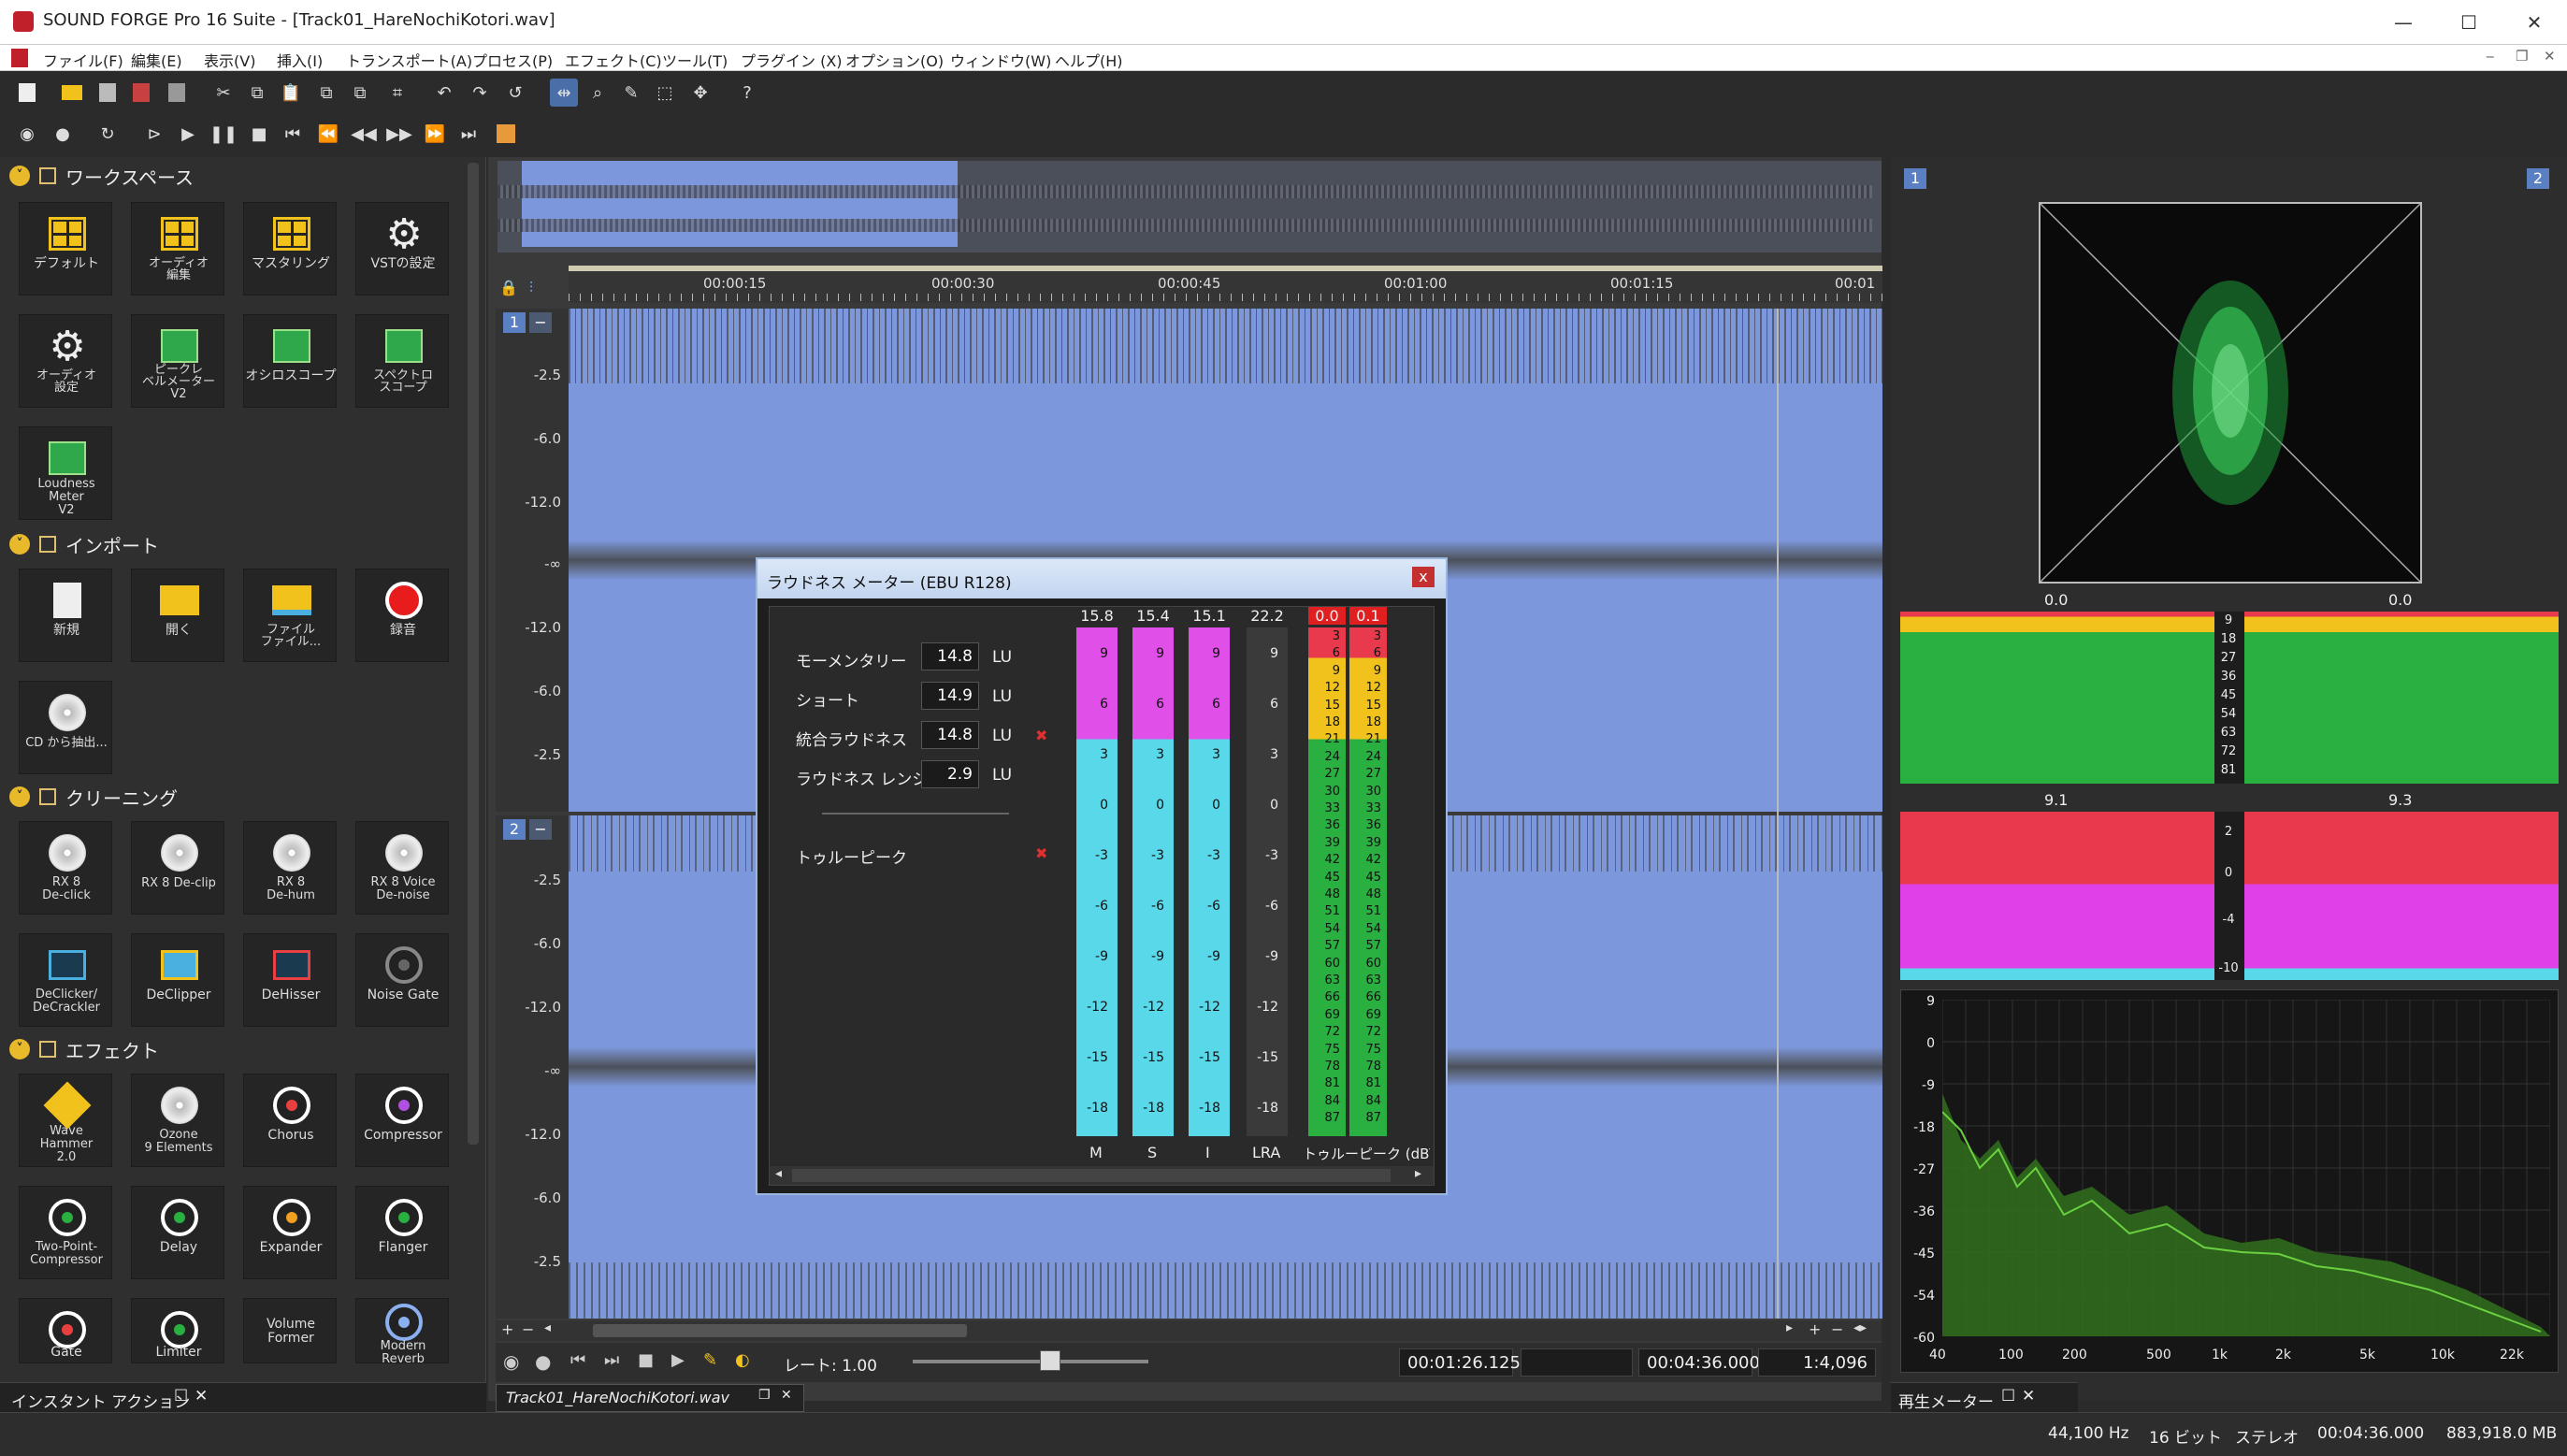 This screenshot has width=2567, height=1456. Describe the element at coordinates (650, 1398) in the screenshot. I see `document-tab: Track01_HareNochiKotori.wav ❐ ✕` at that location.